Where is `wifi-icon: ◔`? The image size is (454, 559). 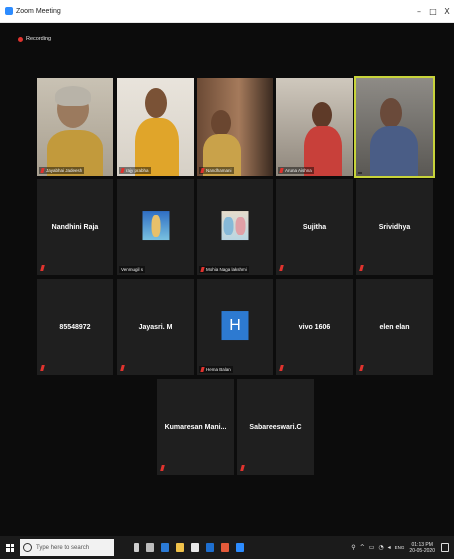 wifi-icon: ◔ is located at coordinates (380, 547).